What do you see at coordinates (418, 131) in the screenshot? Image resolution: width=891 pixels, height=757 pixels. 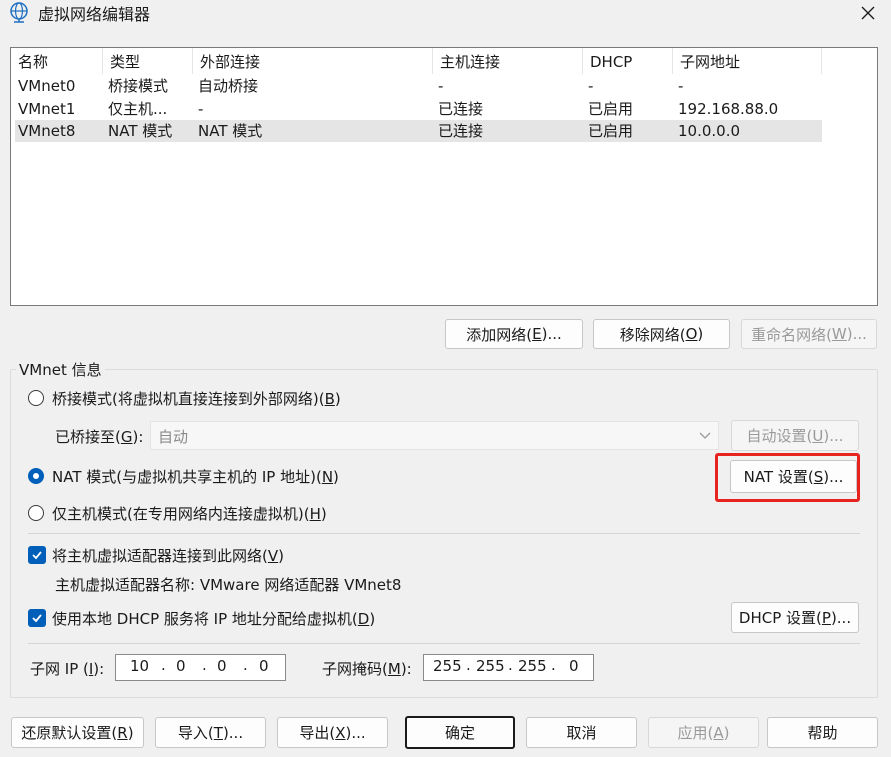 I see `list-row-vmnet8: VMnet8 NAT 模式 NAT 模式 已连接 已启用 10.0.0.0` at bounding box center [418, 131].